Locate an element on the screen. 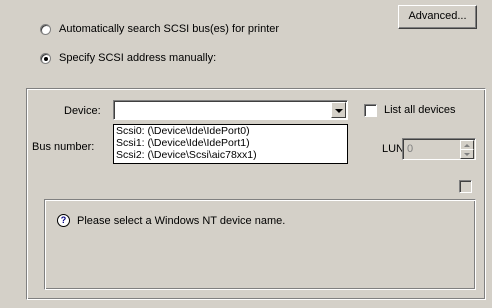 This screenshot has width=492, height=308. device-label: Device: is located at coordinates (82, 111).